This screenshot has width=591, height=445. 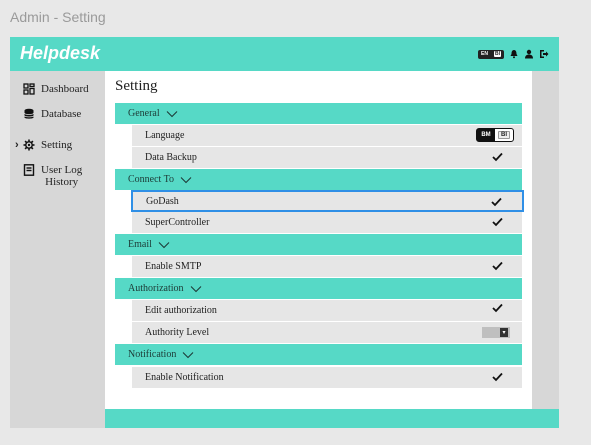 I want to click on gear-icon, so click(x=29, y=145).